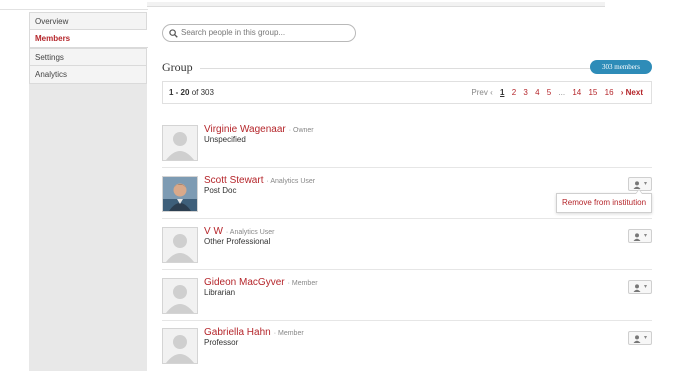 This screenshot has width=673, height=371. I want to click on member-title: Post Doc, so click(220, 190).